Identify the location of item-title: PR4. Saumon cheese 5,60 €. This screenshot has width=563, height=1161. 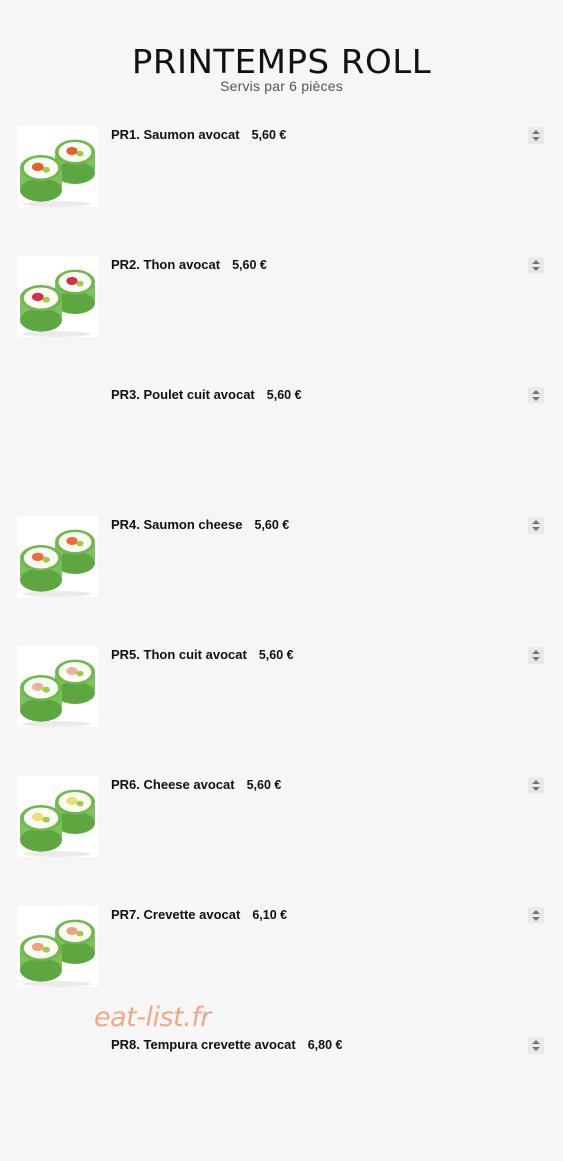
(200, 525).